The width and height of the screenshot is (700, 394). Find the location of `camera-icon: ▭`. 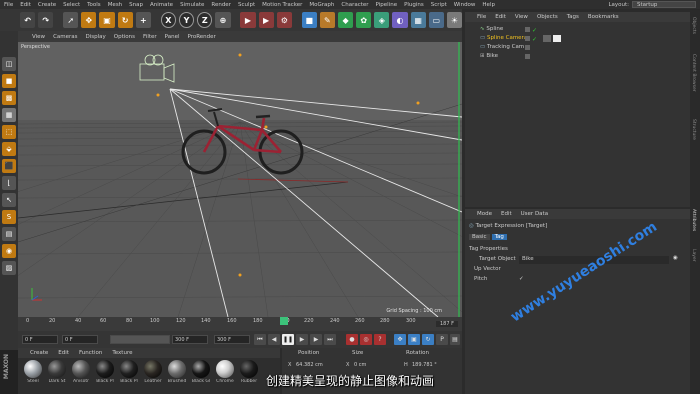

camera-icon: ▭ is located at coordinates (436, 20).